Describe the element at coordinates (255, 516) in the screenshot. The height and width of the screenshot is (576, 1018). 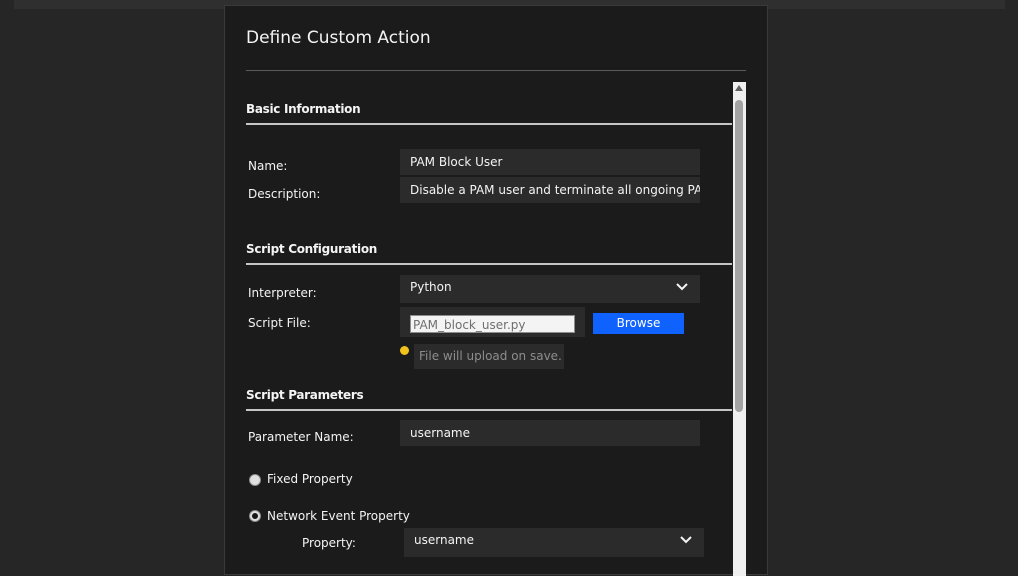
I see `network-event-property-radio` at that location.